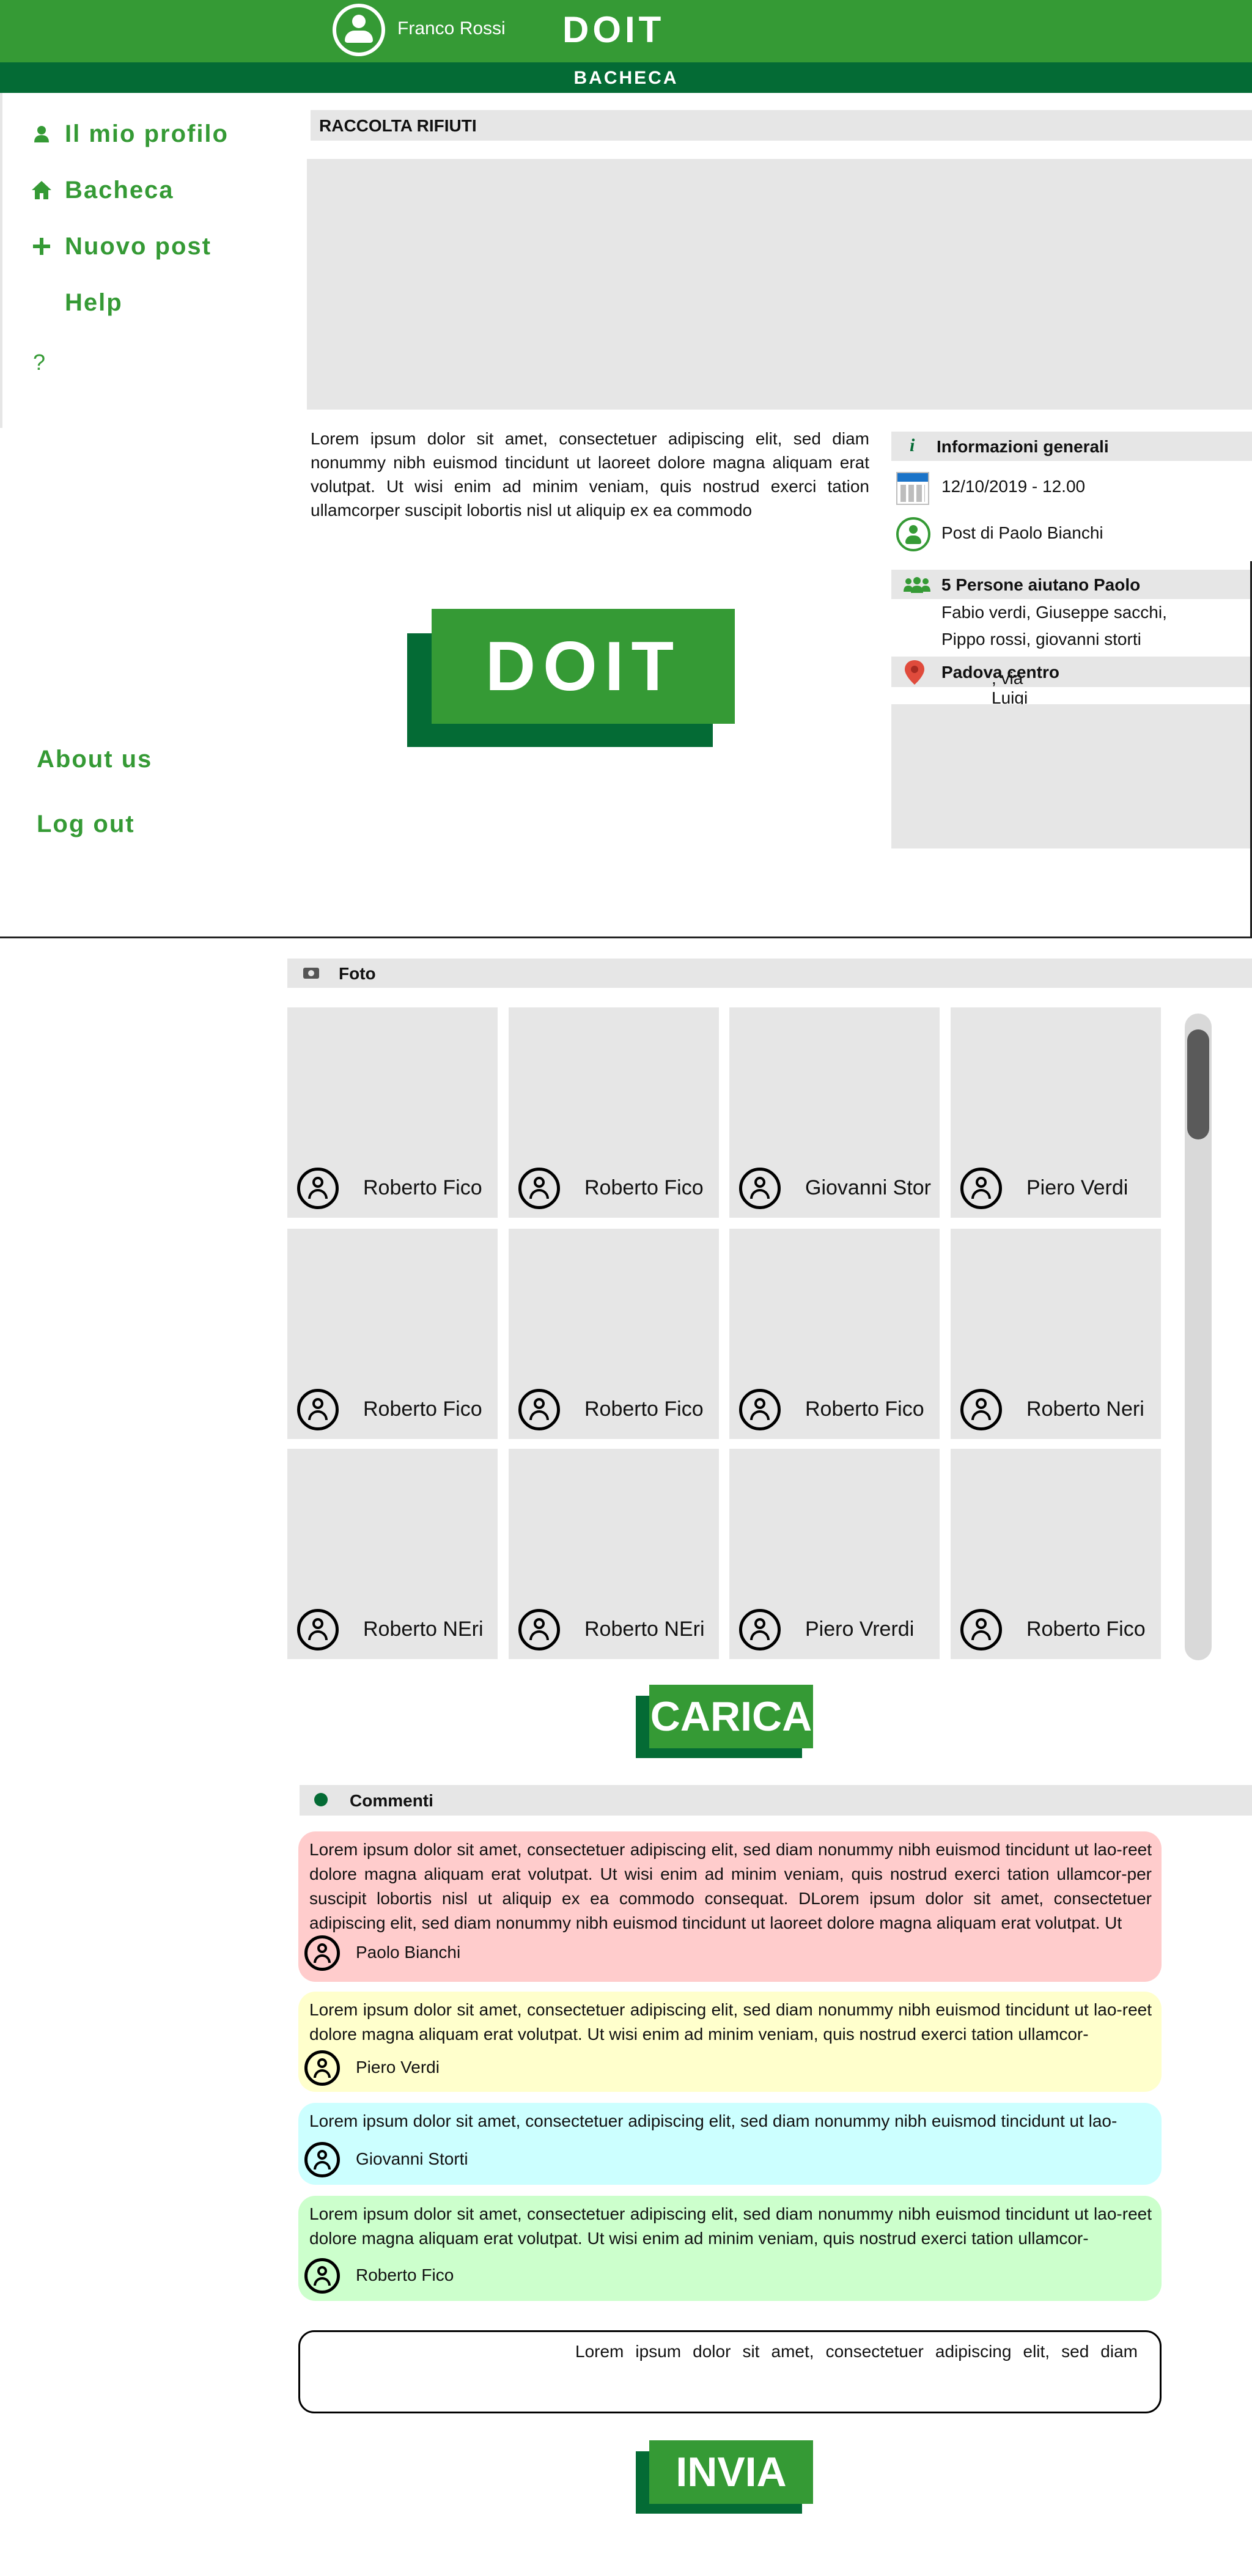 Image resolution: width=1252 pixels, height=2576 pixels. I want to click on comment-author: Roberto Fico, so click(405, 2275).